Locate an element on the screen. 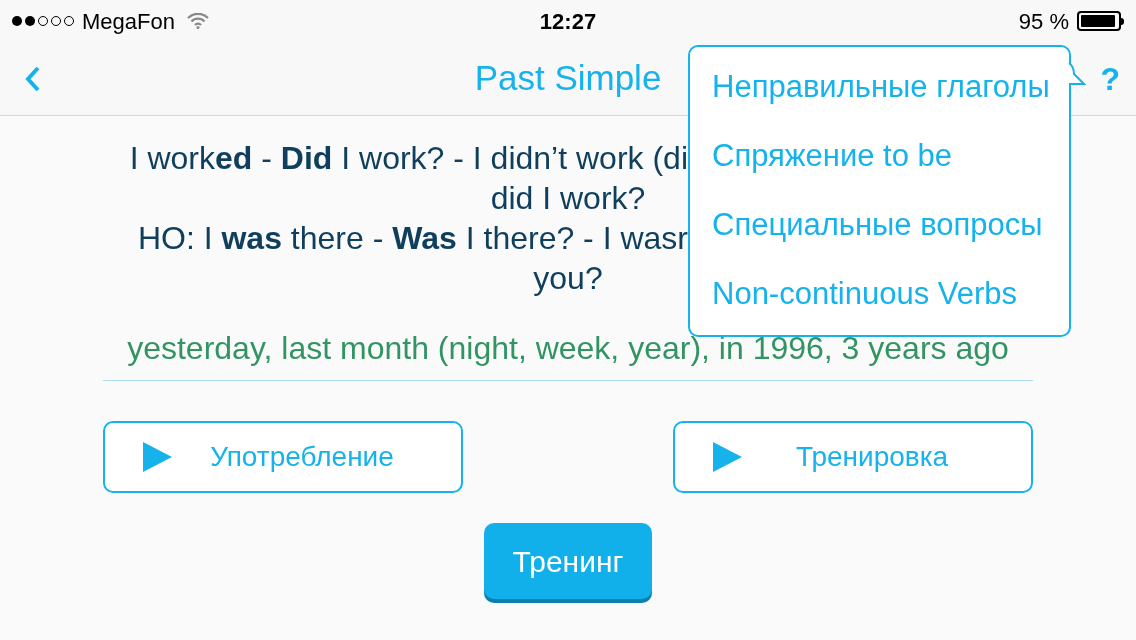  back-icon is located at coordinates (33, 78).